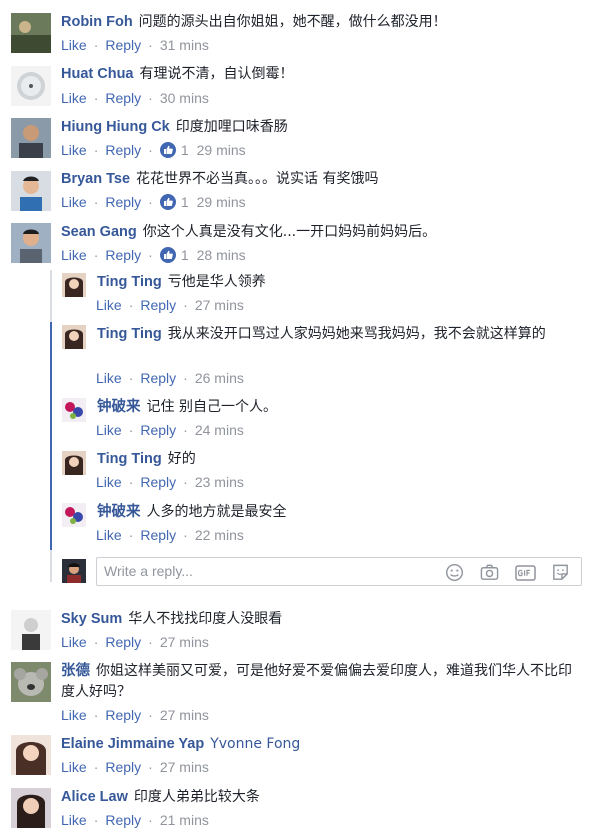 The width and height of the screenshot is (615, 839). Describe the element at coordinates (257, 179) in the screenshot. I see `comment-text: 花花世界不必当真。。。说实话 有奖饿吗` at that location.